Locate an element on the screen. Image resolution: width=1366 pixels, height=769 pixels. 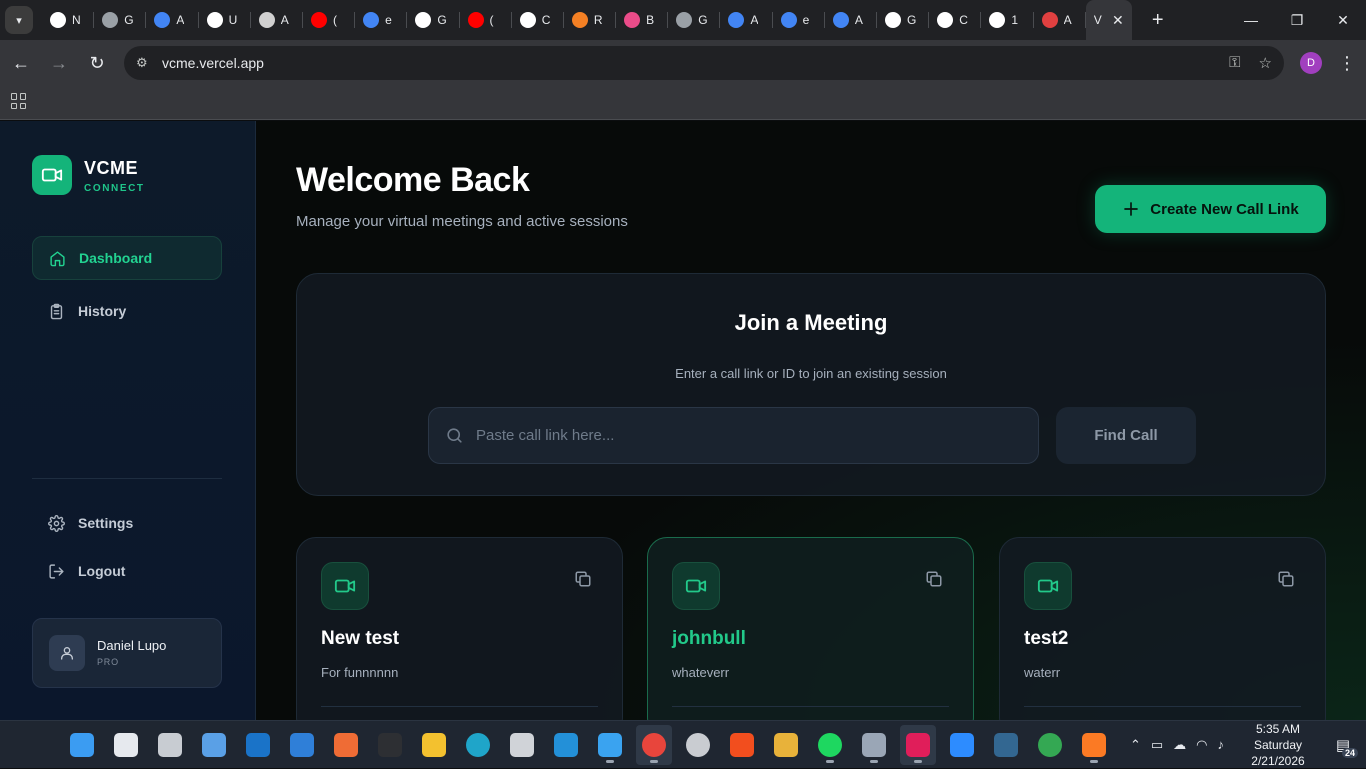
browser-tab-active: V ✕ is located at coordinates (1108, 20).